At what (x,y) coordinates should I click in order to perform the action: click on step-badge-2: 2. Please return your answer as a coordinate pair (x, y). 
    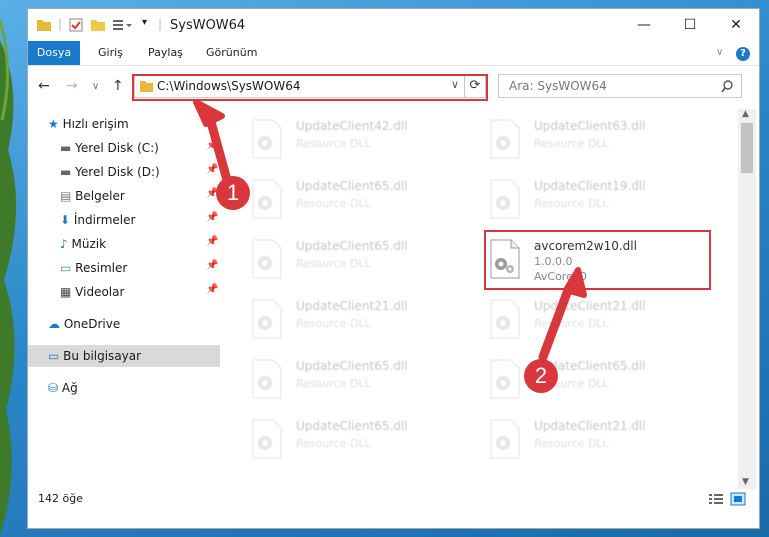
    Looking at the image, I should click on (541, 376).